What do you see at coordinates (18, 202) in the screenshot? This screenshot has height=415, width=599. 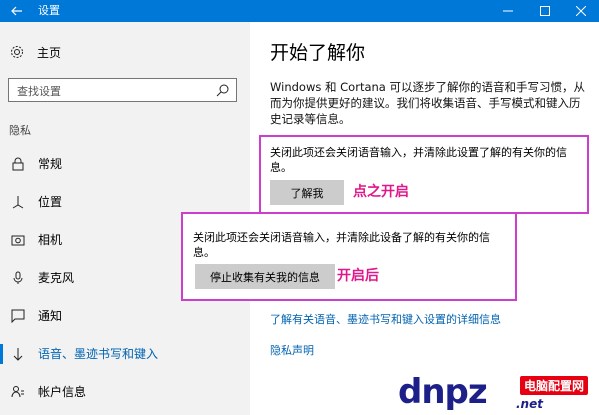 I see `location-icon` at bounding box center [18, 202].